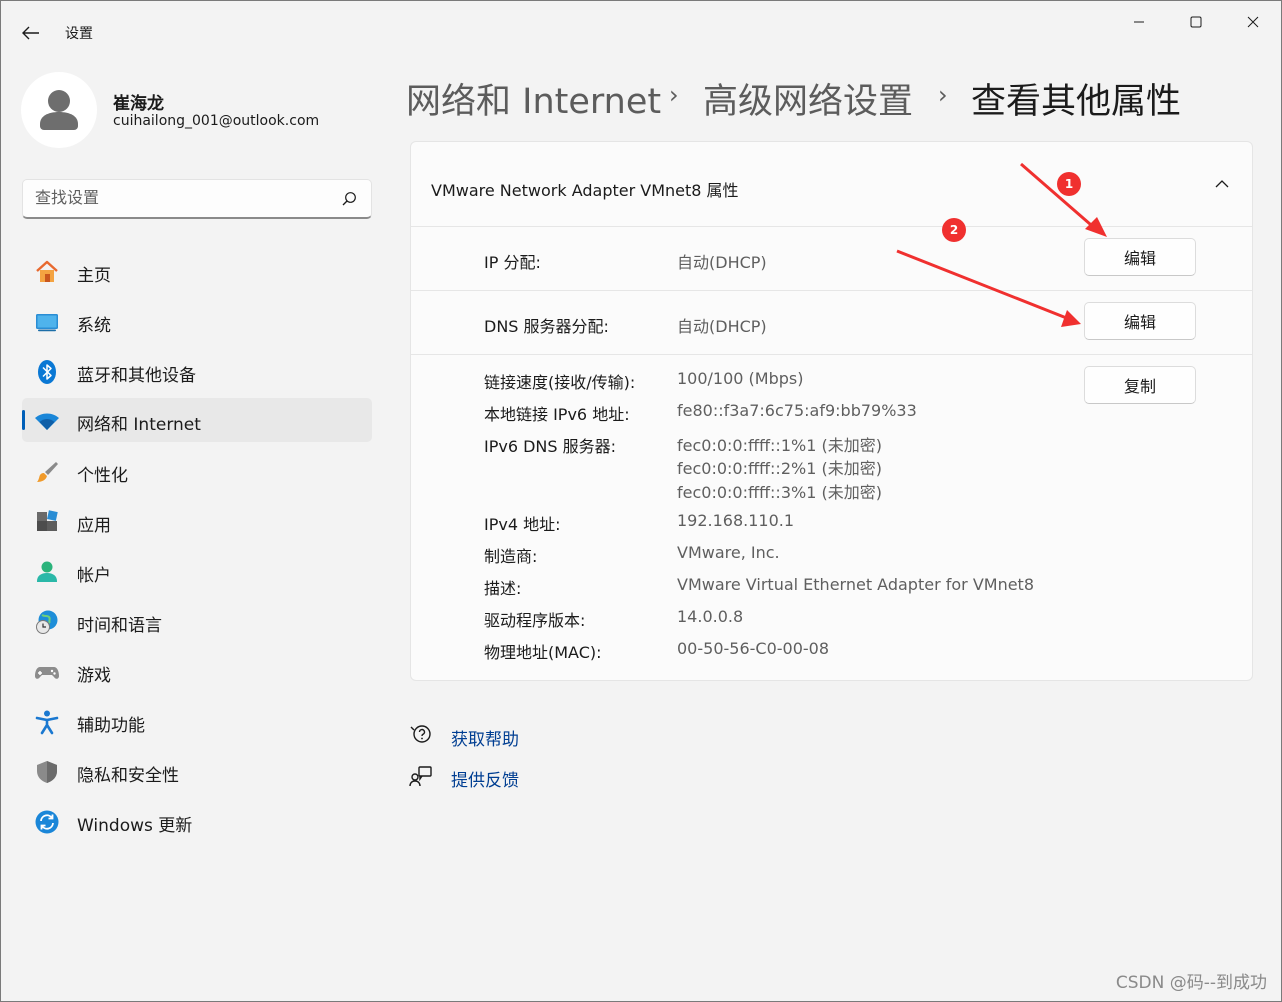  Describe the element at coordinates (197, 521) in the screenshot. I see `sidebar-item-apps: 应用` at that location.